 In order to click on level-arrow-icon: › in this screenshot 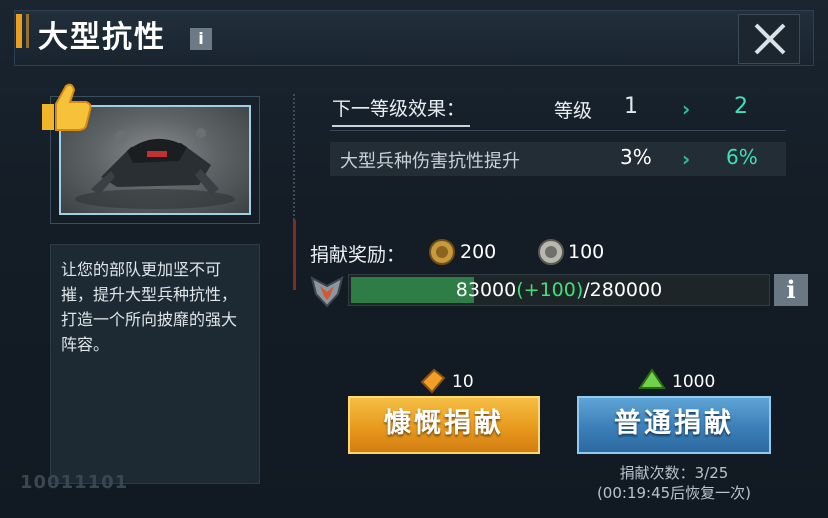, I will do `click(686, 109)`.